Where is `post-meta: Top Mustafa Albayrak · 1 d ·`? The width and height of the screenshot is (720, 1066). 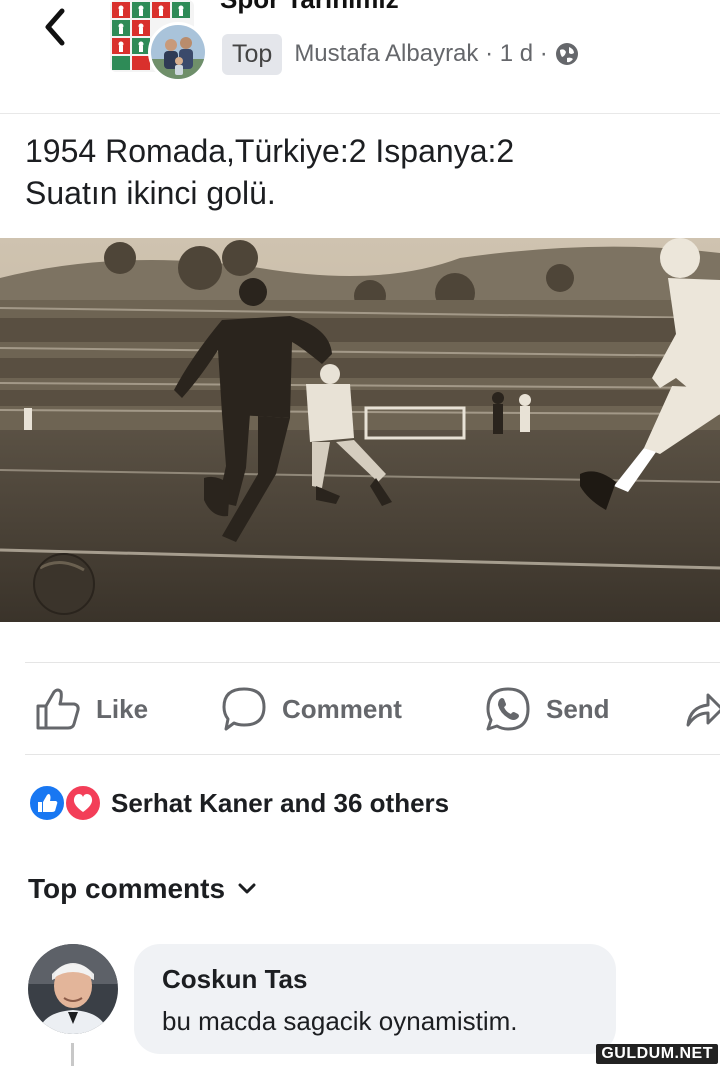 post-meta: Top Mustafa Albayrak · 1 d · is located at coordinates (401, 54).